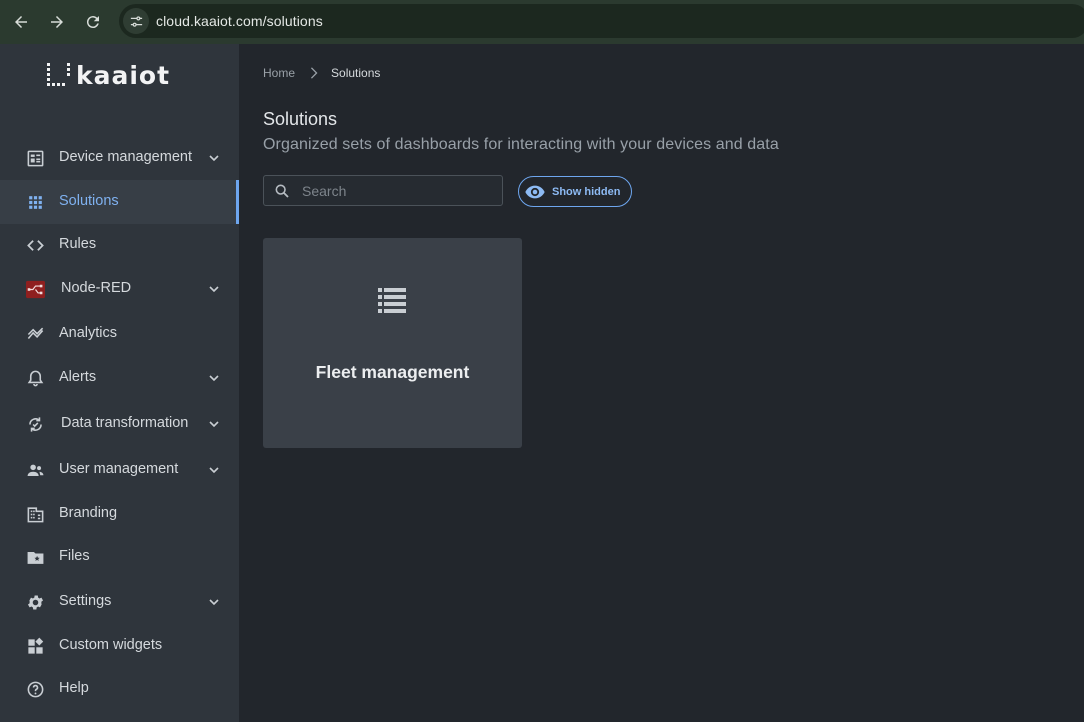 This screenshot has width=1084, height=722. I want to click on eye-icon, so click(535, 191).